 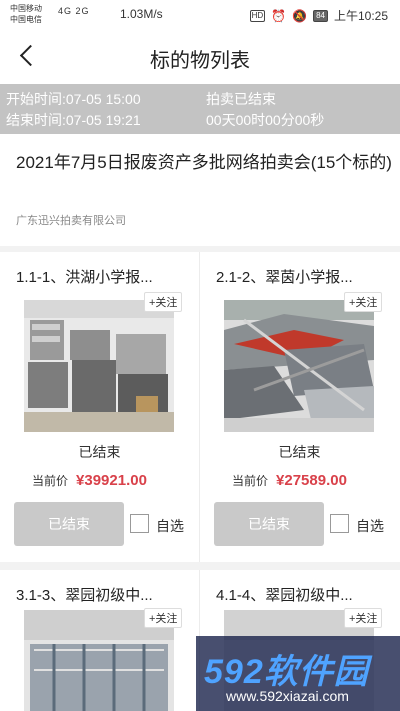 What do you see at coordinates (73, 99) in the screenshot?
I see `start-time: 开始时间:07-05 15:00` at bounding box center [73, 99].